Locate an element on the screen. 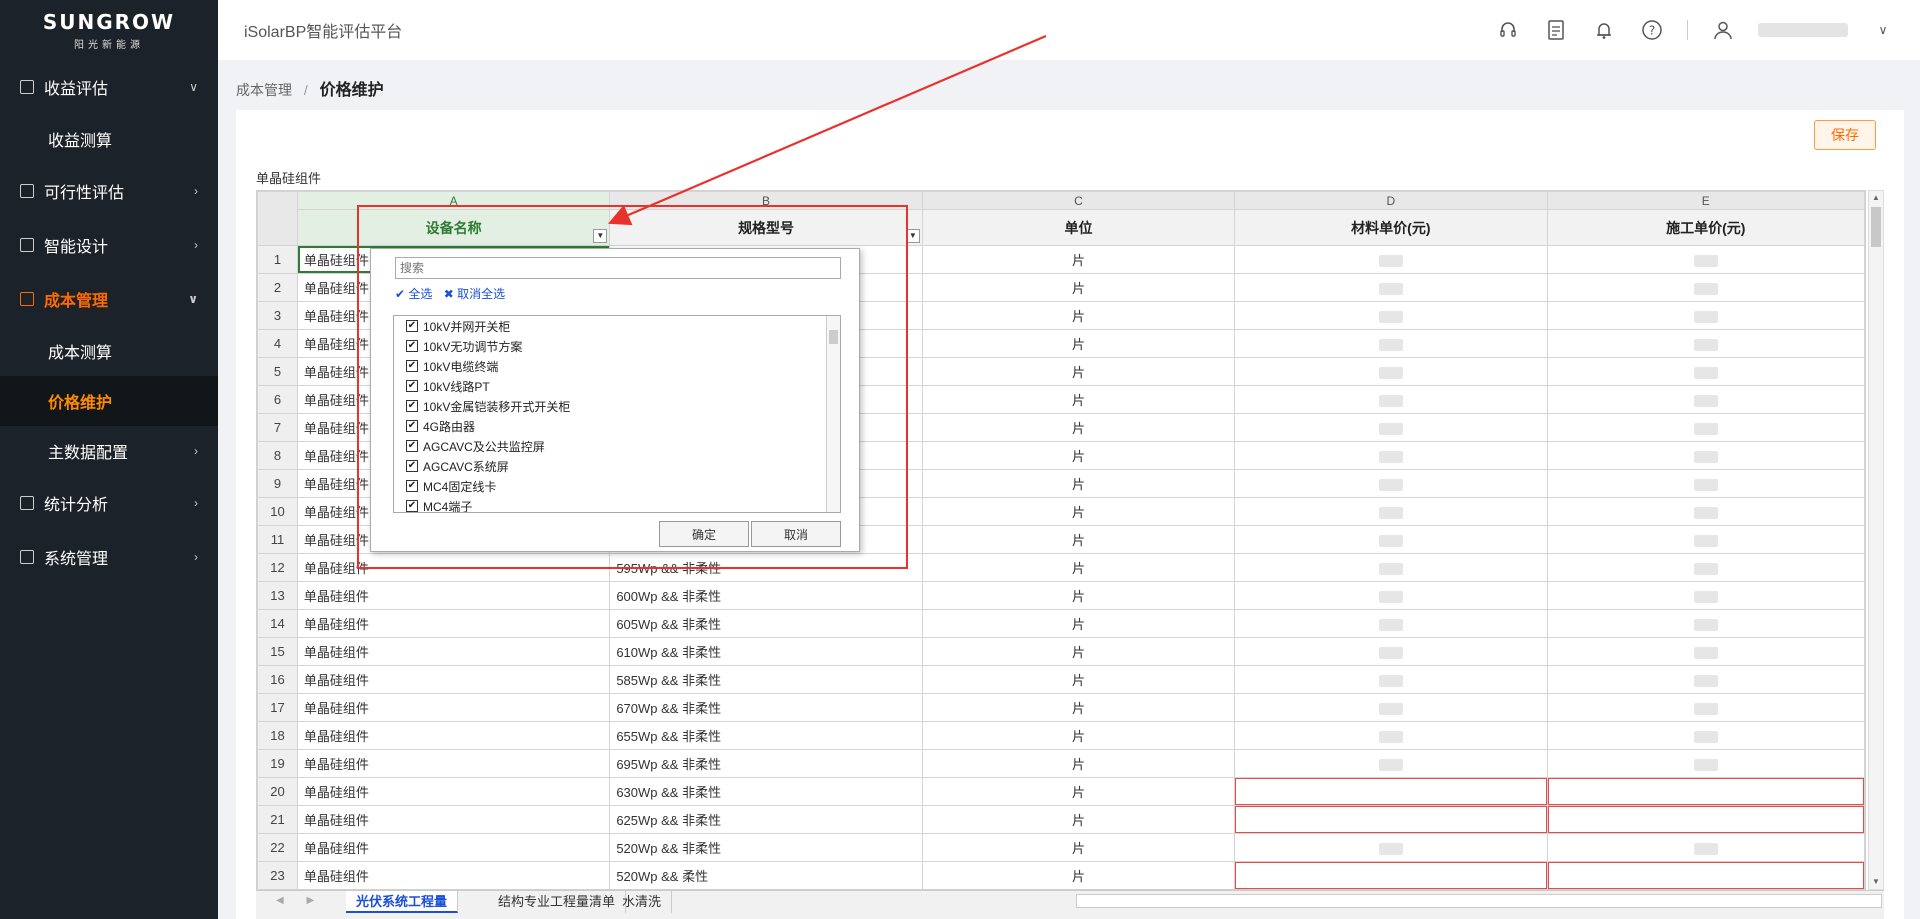 This screenshot has width=1920, height=919. row-number: 1 is located at coordinates (277, 259).